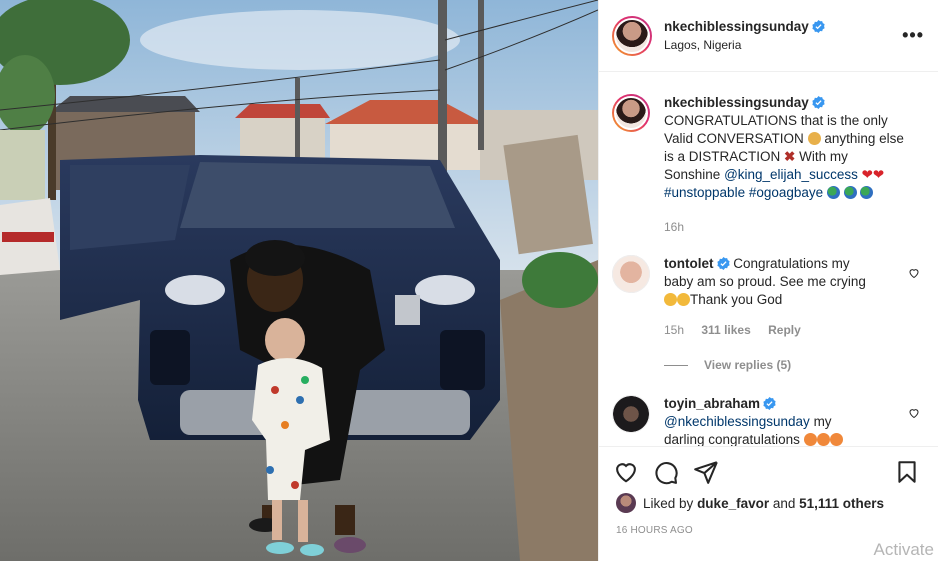 Image resolution: width=938 pixels, height=561 pixels. Describe the element at coordinates (864, 138) in the screenshot. I see `caption-line-2b: anything else` at that location.